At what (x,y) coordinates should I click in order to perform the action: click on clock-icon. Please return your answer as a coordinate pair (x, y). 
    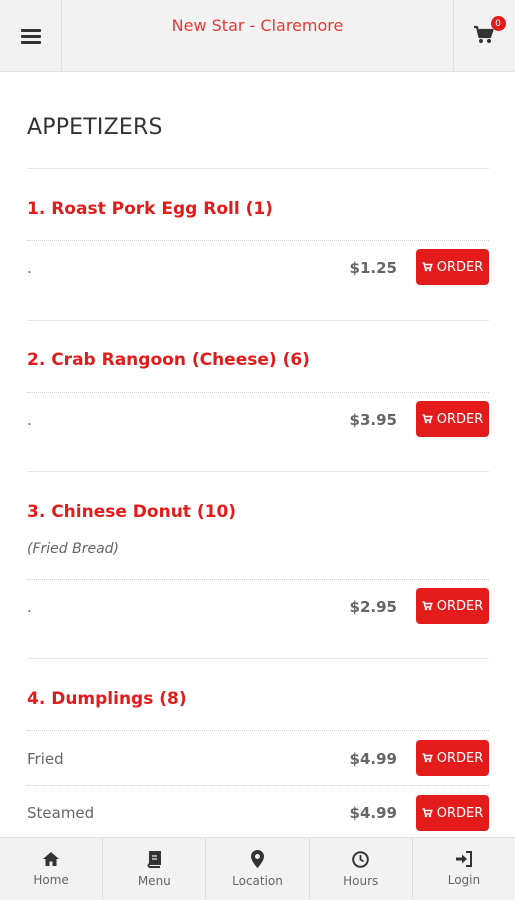
    Looking at the image, I should click on (361, 859).